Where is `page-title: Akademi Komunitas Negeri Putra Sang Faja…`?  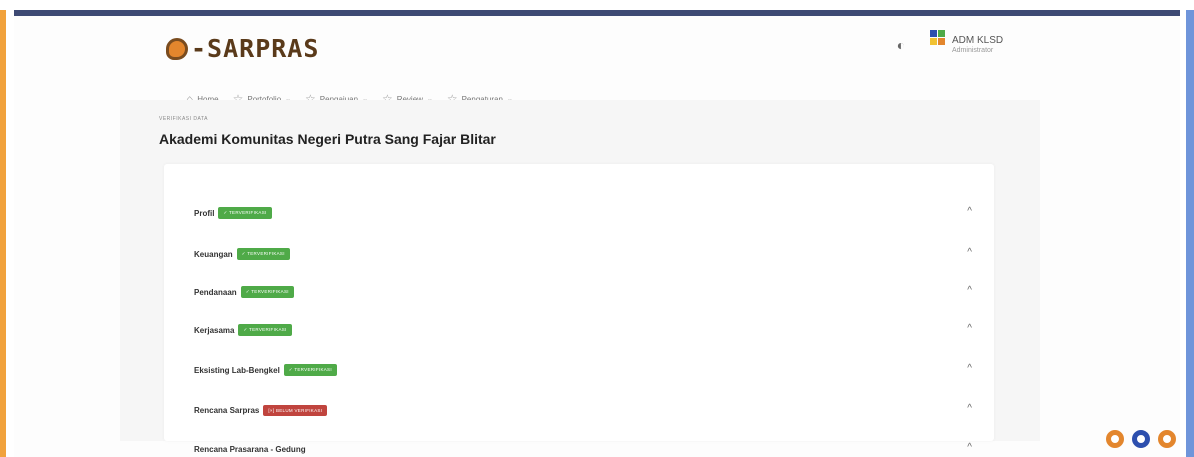
page-title: Akademi Komunitas Negeri Putra Sang Faja… is located at coordinates (327, 139).